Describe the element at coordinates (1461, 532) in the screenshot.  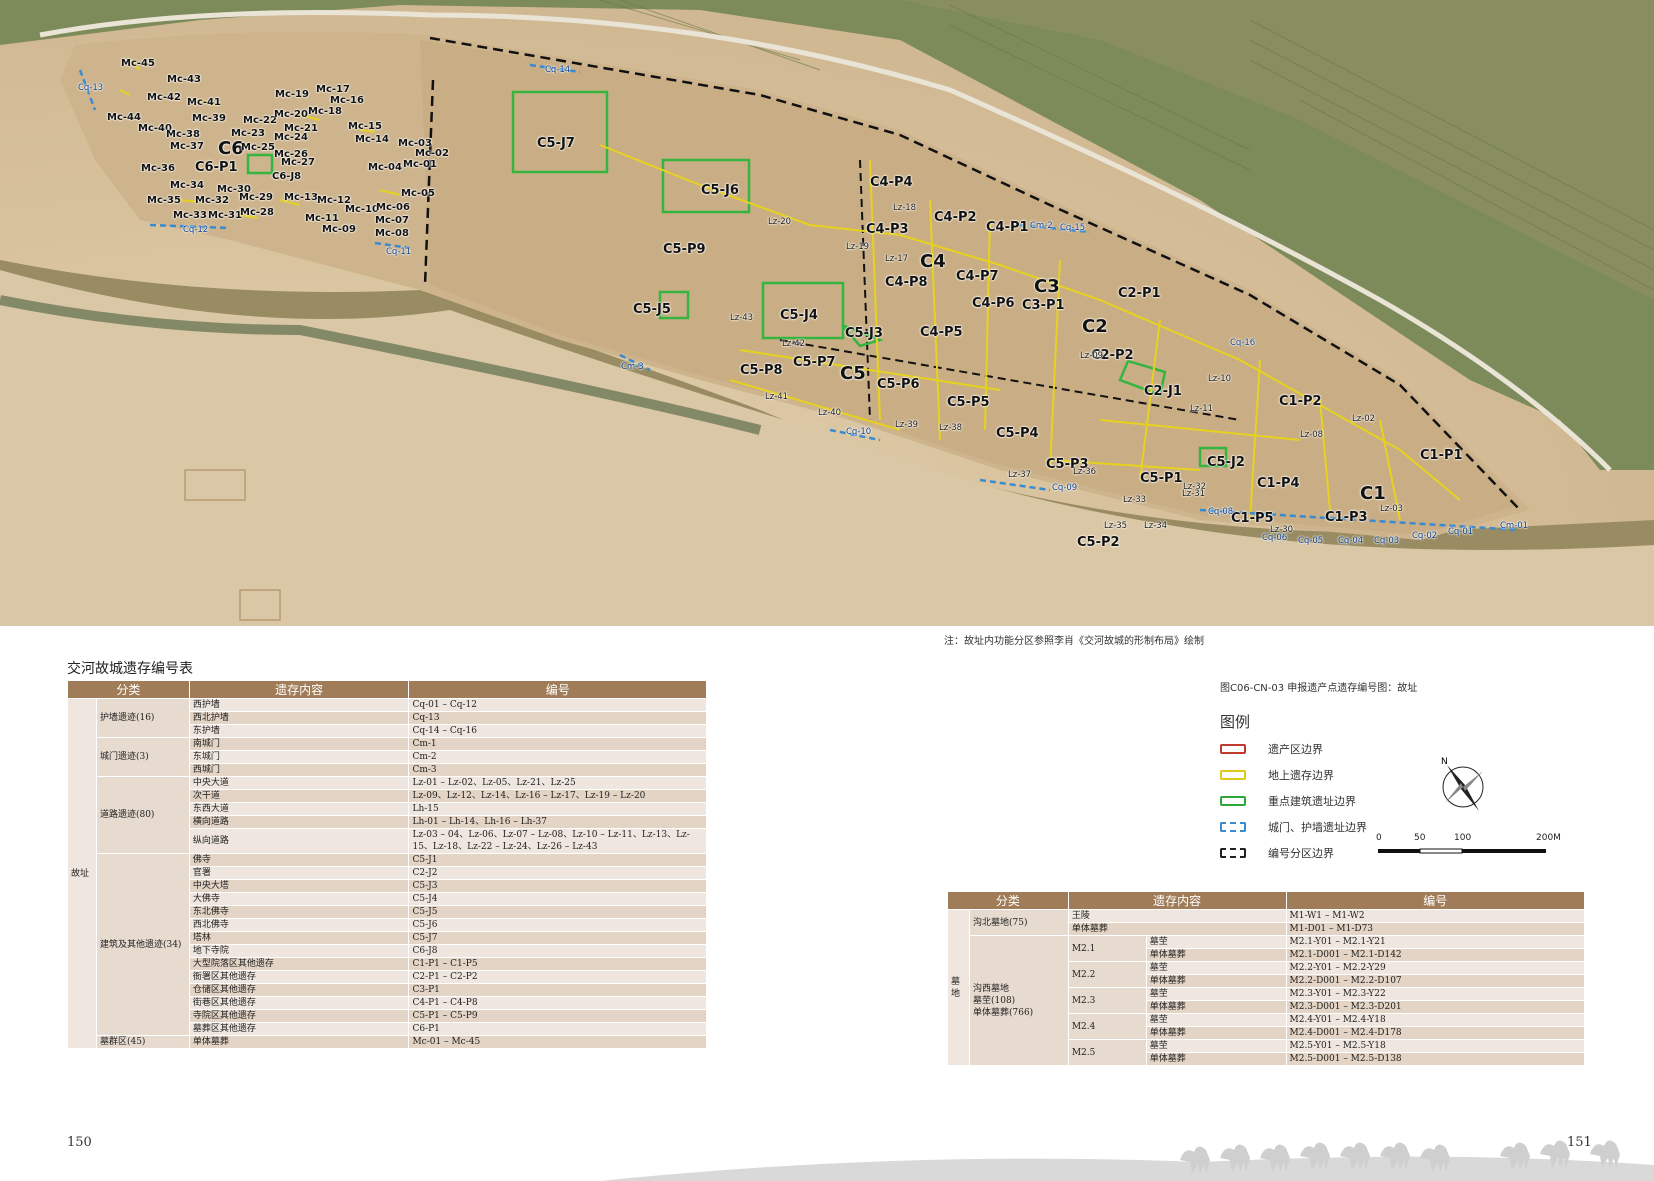
I see `wall-label: Cq-01` at that location.